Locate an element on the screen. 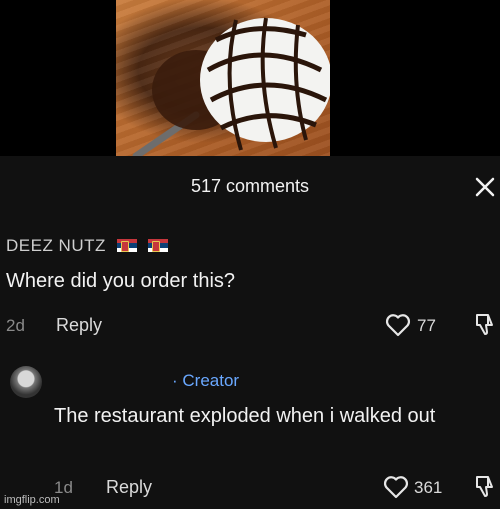 Image resolution: width=500 pixels, height=509 pixels. comments-count-title: 517 comments is located at coordinates (250, 186).